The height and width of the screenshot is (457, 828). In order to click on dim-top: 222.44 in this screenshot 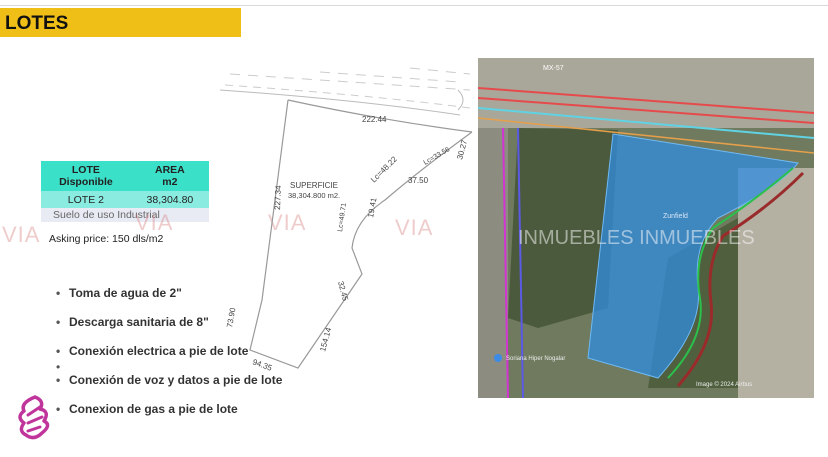, I will do `click(374, 119)`.